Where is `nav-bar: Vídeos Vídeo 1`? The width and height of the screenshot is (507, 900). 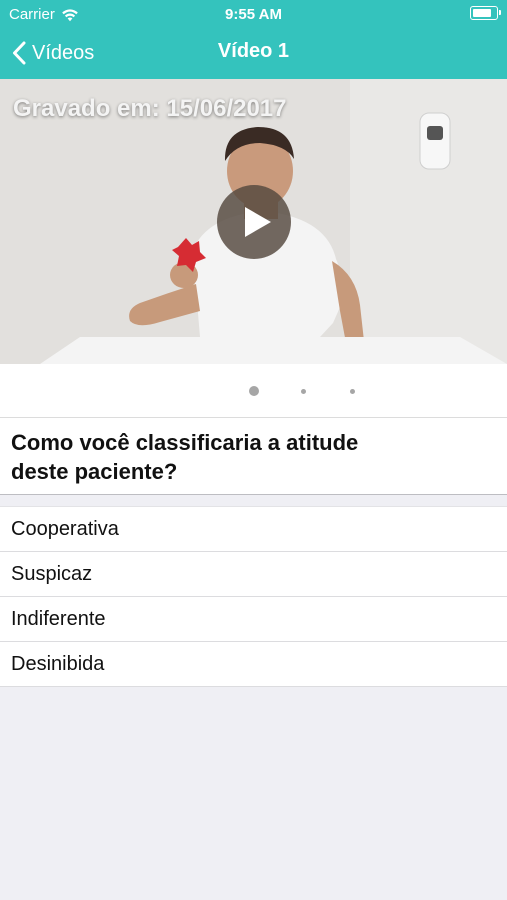
nav-bar: Vídeos Vídeo 1 is located at coordinates (253, 53).